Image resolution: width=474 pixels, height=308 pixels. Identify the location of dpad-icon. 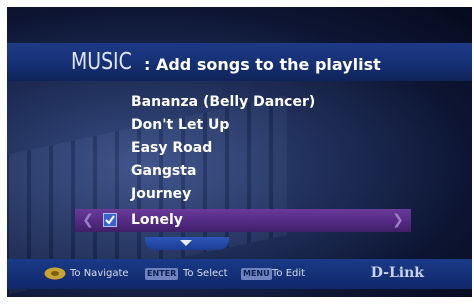
(55, 273).